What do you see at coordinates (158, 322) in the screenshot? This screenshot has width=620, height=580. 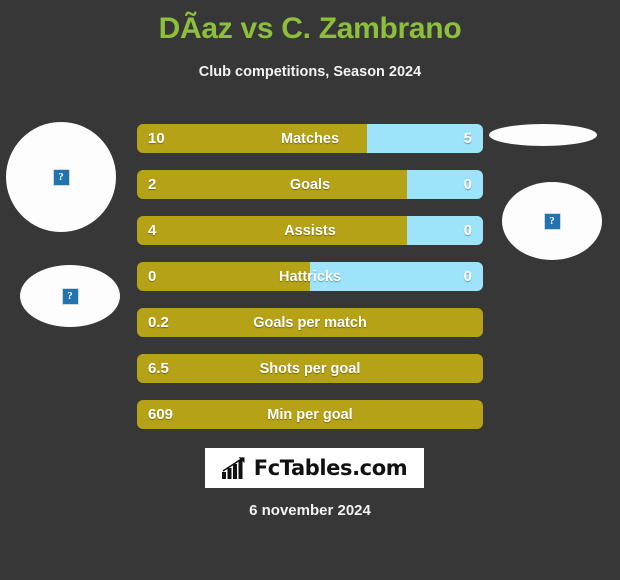 I see `home-value: 0.2` at bounding box center [158, 322].